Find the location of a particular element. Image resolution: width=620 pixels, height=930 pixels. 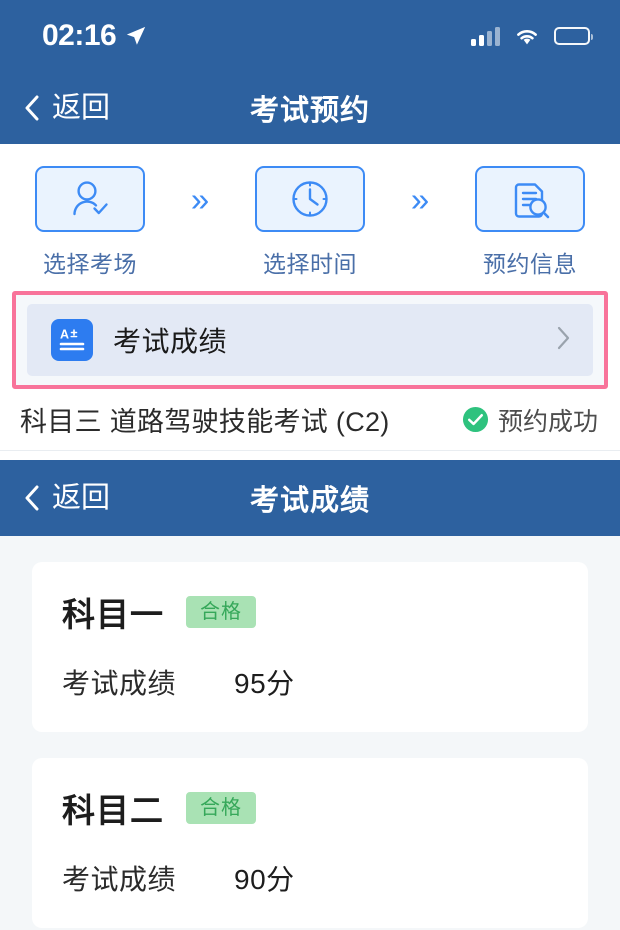

clock-icon is located at coordinates (310, 199).